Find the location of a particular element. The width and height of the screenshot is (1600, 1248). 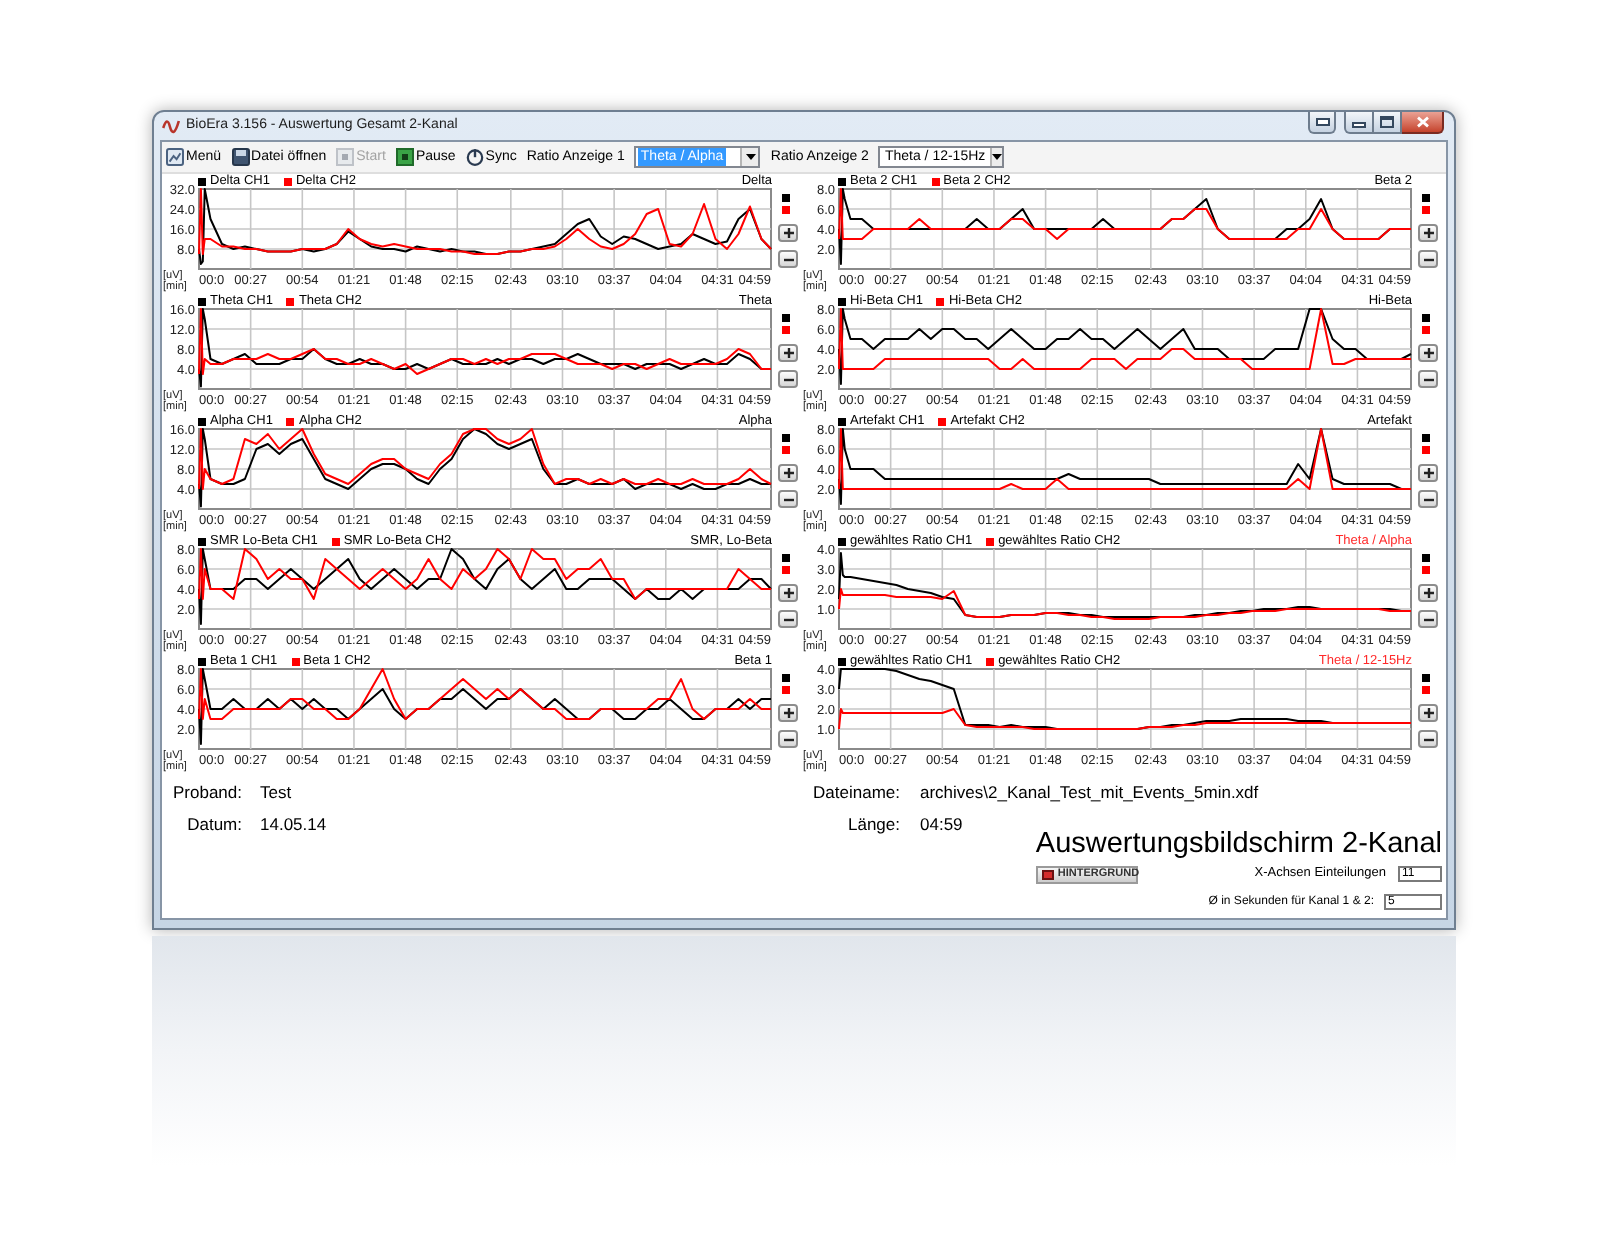

field-value: Test is located at coordinates (276, 792).